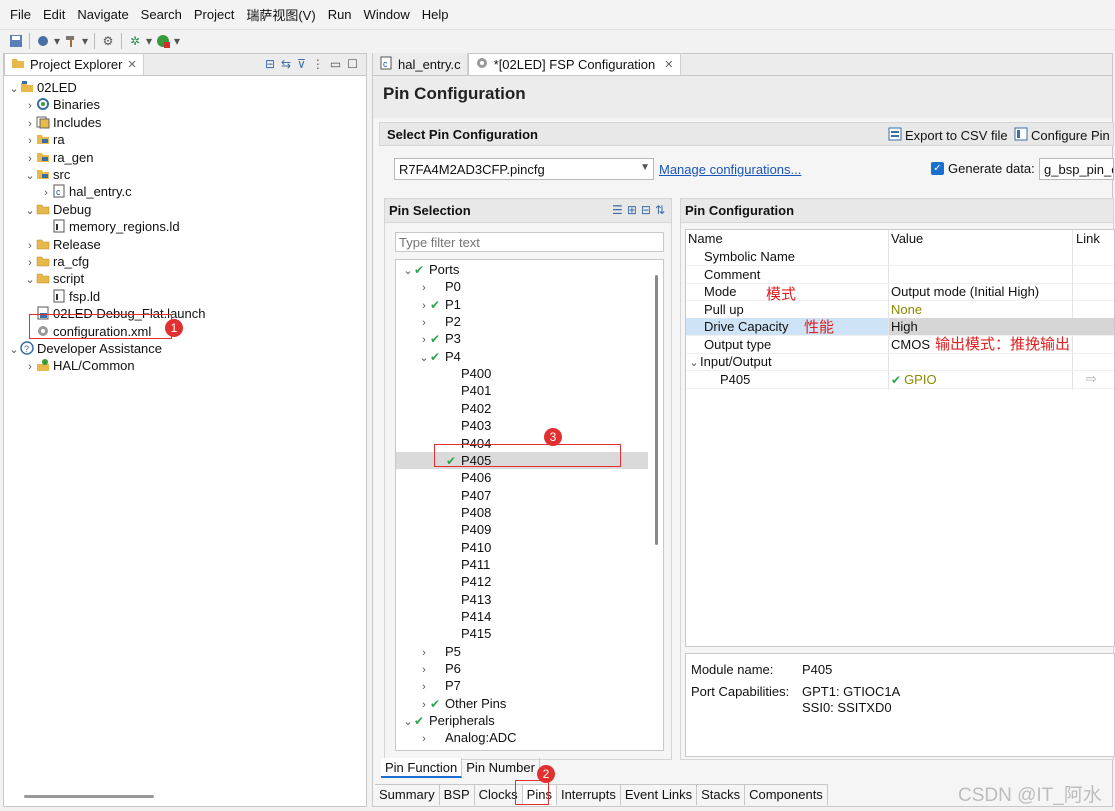 The height and width of the screenshot is (811, 1115). Describe the element at coordinates (352, 64) in the screenshot. I see `maximize-icon: ☐` at that location.